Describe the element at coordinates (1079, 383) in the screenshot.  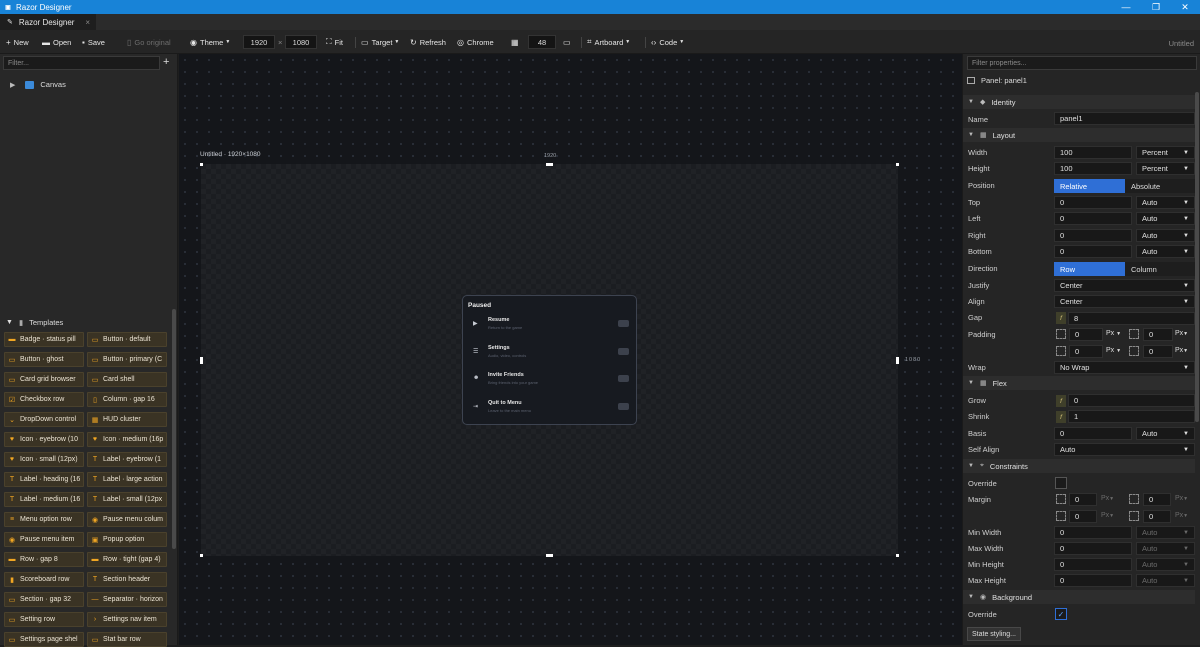
I see `section-flex: ▼ ▦ Flex` at that location.